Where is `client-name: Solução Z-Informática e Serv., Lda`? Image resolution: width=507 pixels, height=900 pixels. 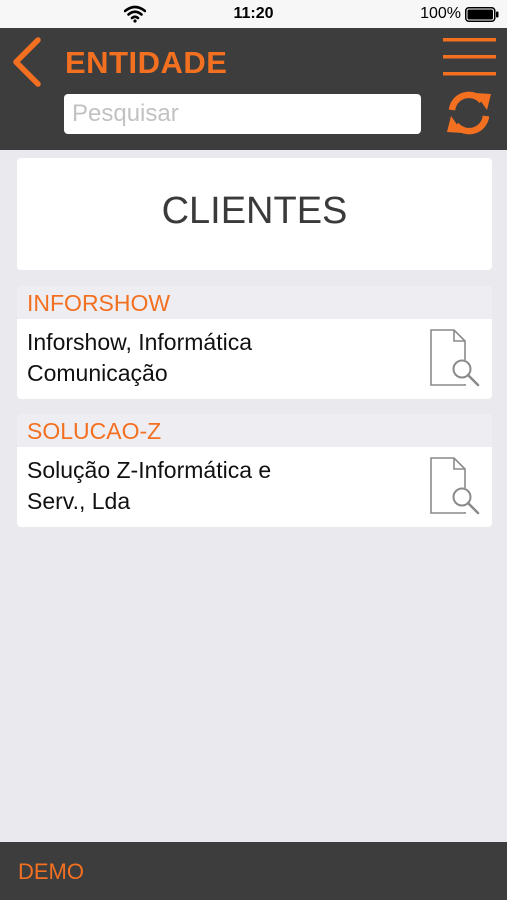
client-name: Solução Z-Informática e Serv., Lda is located at coordinates (217, 486).